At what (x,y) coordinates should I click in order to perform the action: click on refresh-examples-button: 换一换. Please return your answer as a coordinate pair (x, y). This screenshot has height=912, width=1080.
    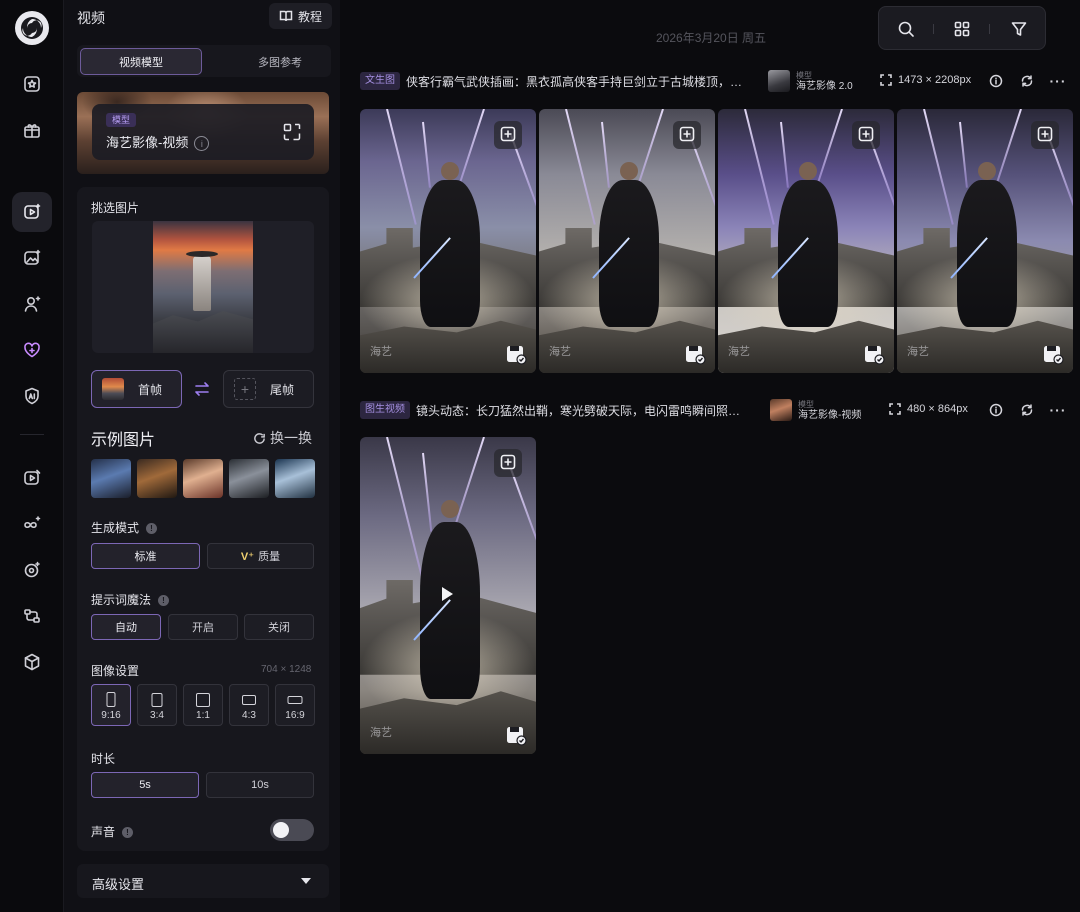
    Looking at the image, I should click on (282, 438).